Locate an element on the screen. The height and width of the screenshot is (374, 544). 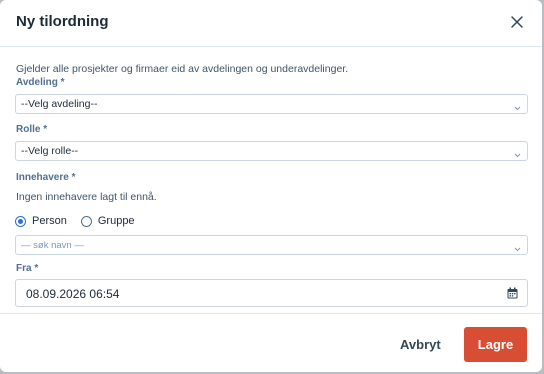
role-select-value: --Velg rolle-- is located at coordinates (50, 151).